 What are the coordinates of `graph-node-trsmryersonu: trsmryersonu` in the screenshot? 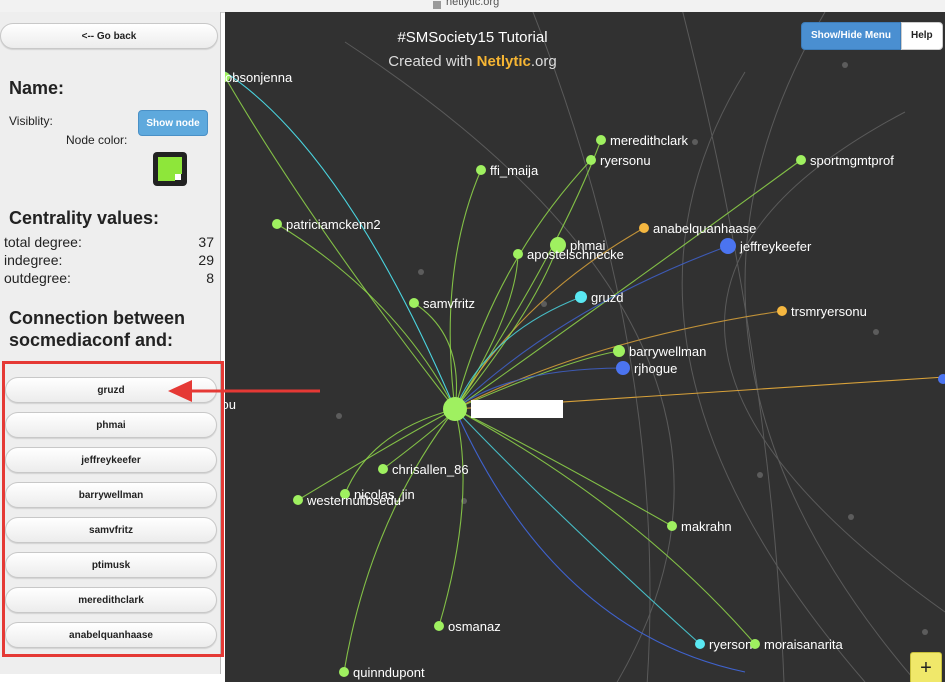 It's located at (822, 311).